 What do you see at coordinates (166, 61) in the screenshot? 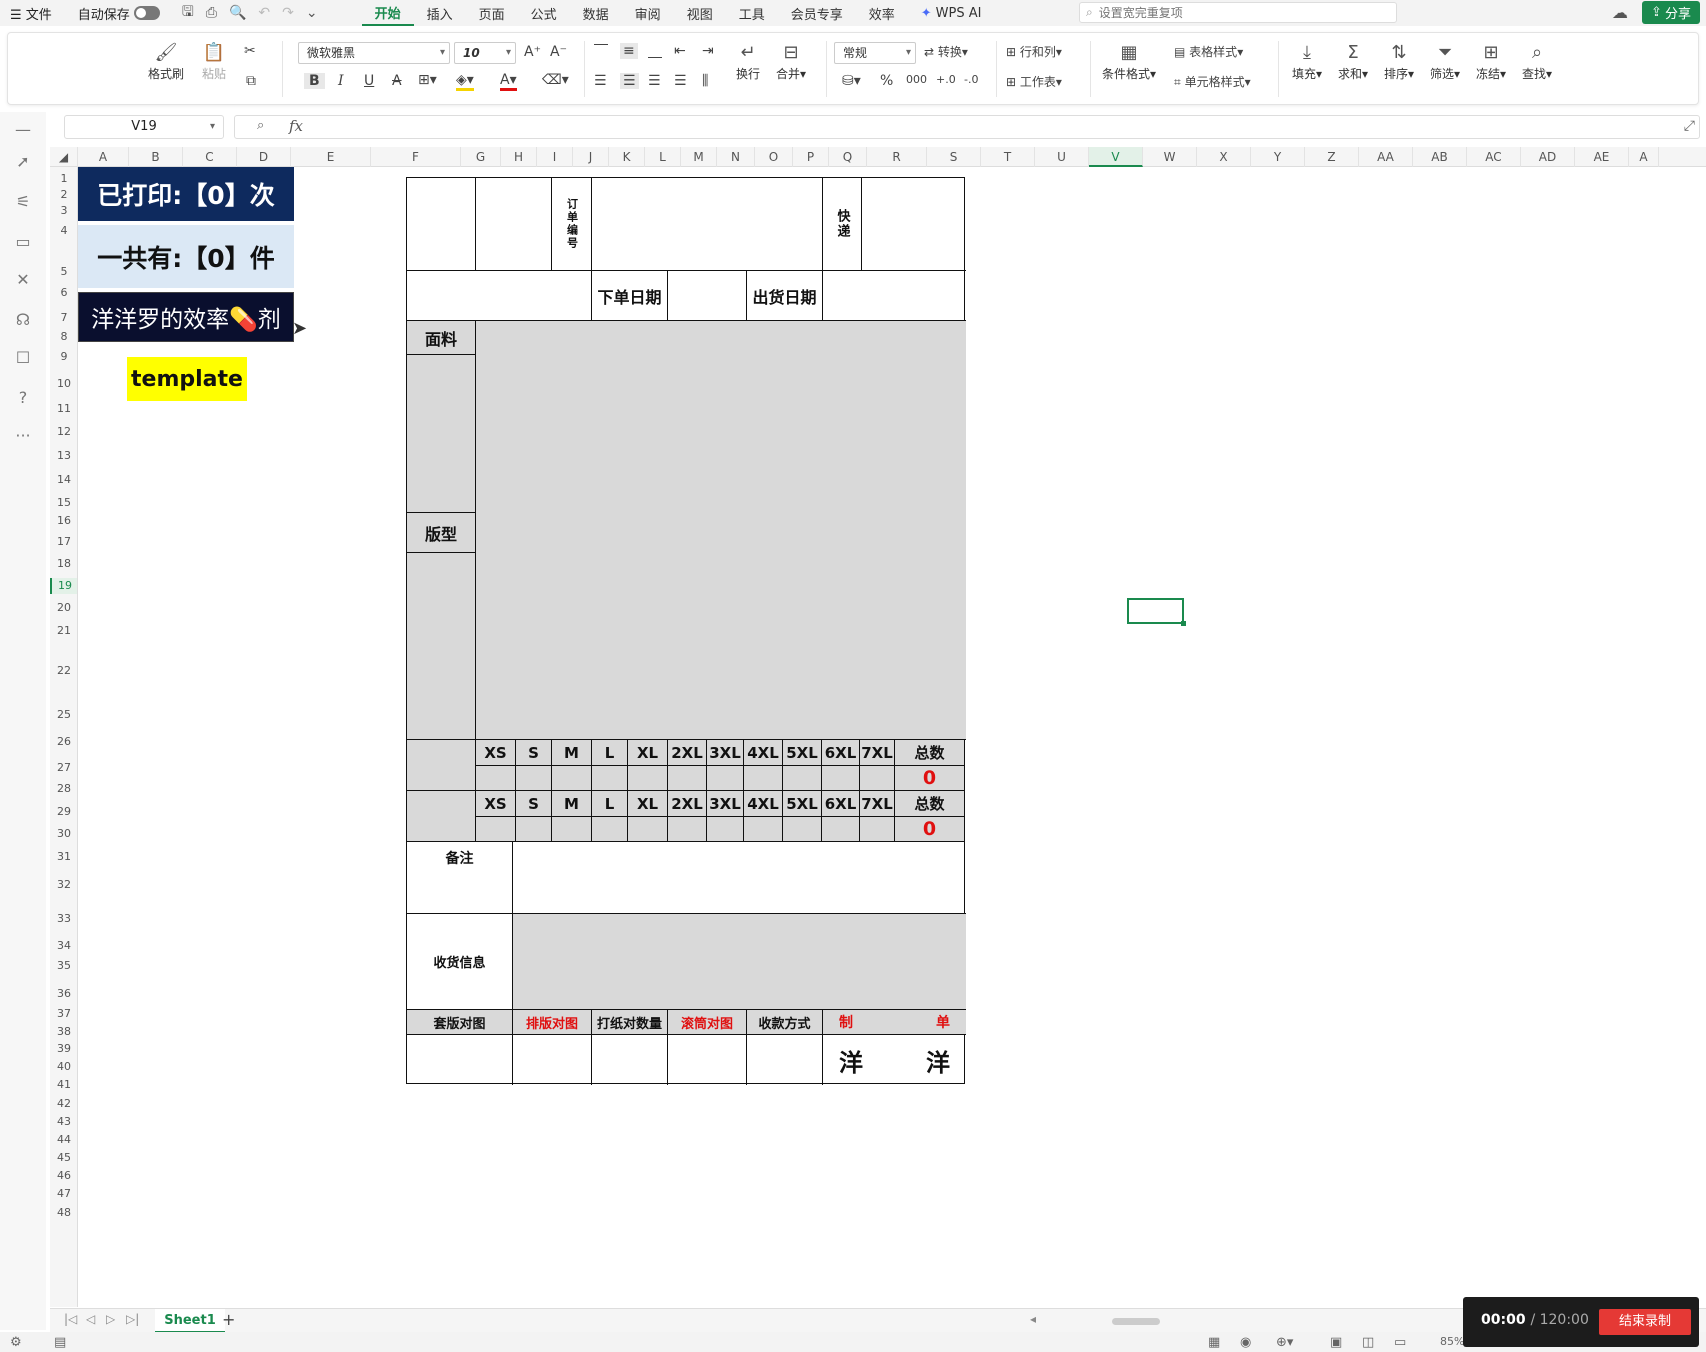
I see `format-painter-button: 🖌 格式刷` at bounding box center [166, 61].